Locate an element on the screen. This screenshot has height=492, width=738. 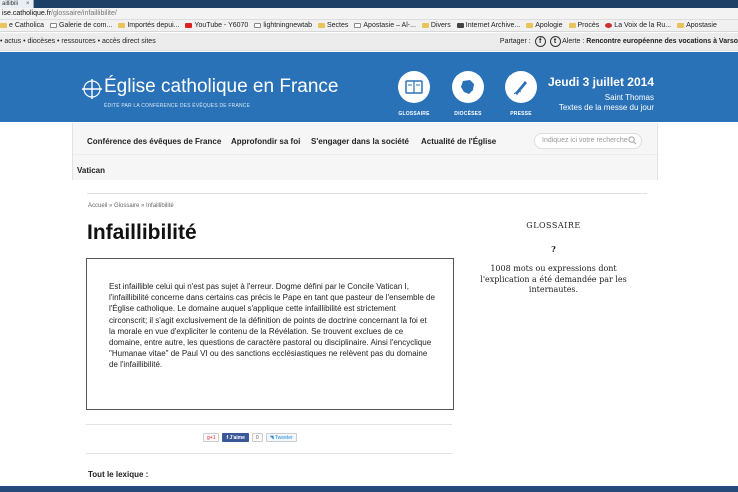
bookmark-item: lightningnewtab is located at coordinates (283, 25).